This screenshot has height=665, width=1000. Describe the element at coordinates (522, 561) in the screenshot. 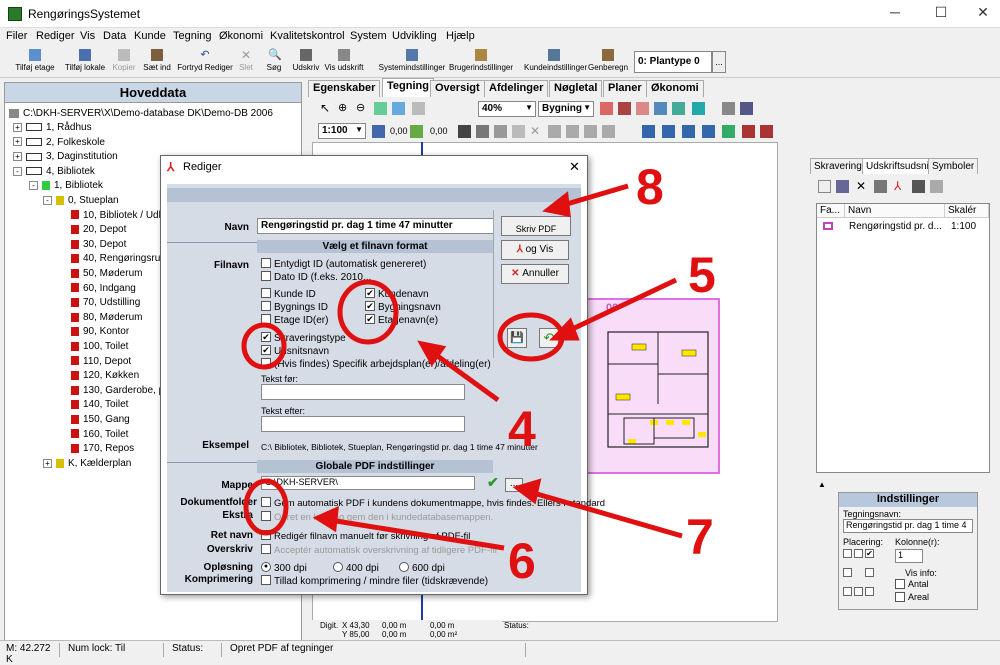

I see `annotation-number-6: 6` at that location.